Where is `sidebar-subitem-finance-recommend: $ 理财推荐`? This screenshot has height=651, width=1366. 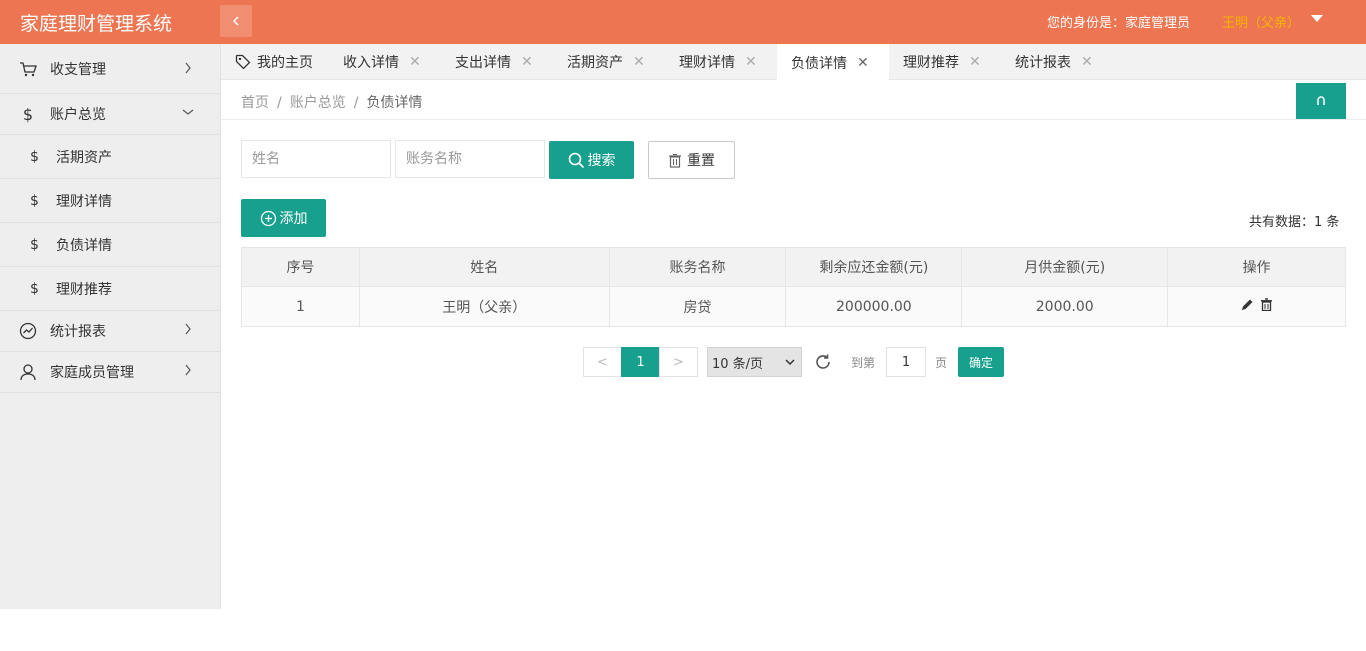
sidebar-subitem-finance-recommend: $ 理财推荐 is located at coordinates (110, 289).